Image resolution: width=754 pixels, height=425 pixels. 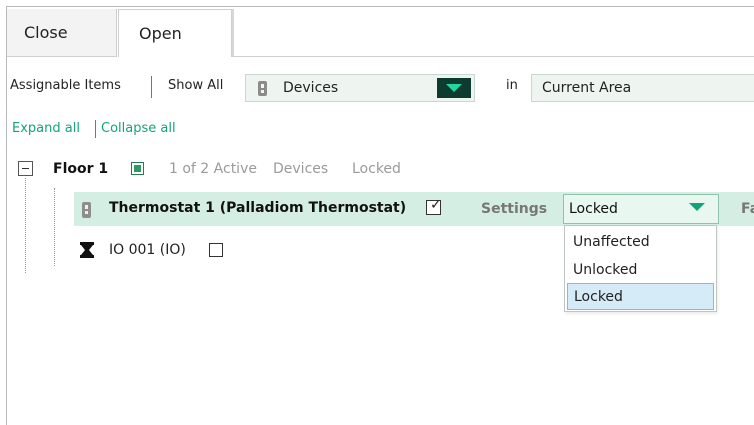 I want to click on tree-child-guide-line, so click(x=54, y=227).